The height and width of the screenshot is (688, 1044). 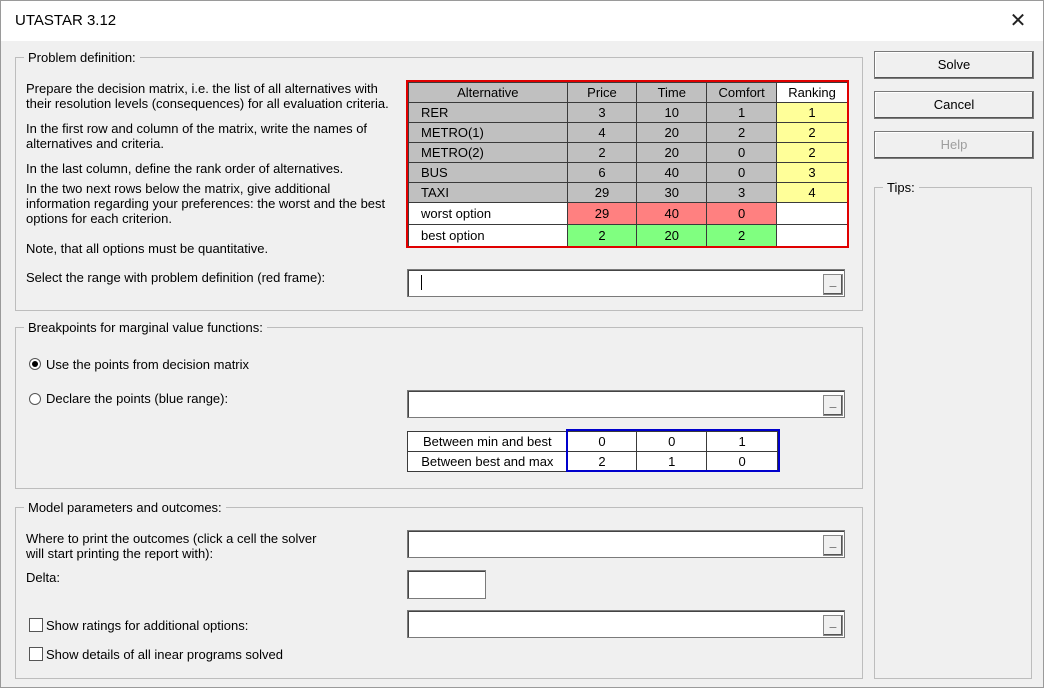 I want to click on table-row: Between min and best 0 0 1, so click(x=592, y=441).